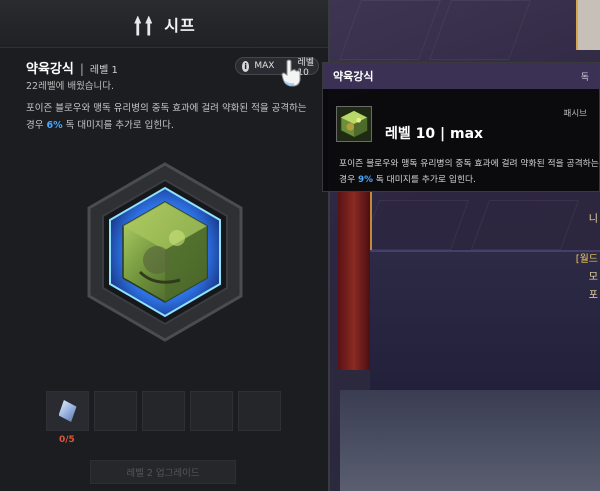 Image resolution: width=600 pixels, height=491 pixels. I want to click on skill-level: 레벨 1, so click(103, 70).